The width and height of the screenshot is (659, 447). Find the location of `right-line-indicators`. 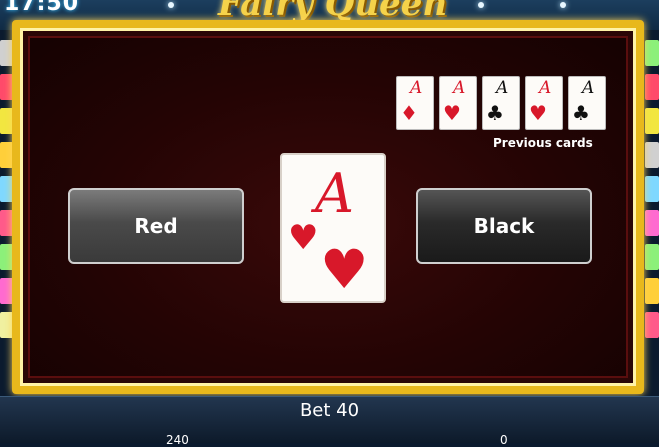

right-line-indicators is located at coordinates (652, 210).